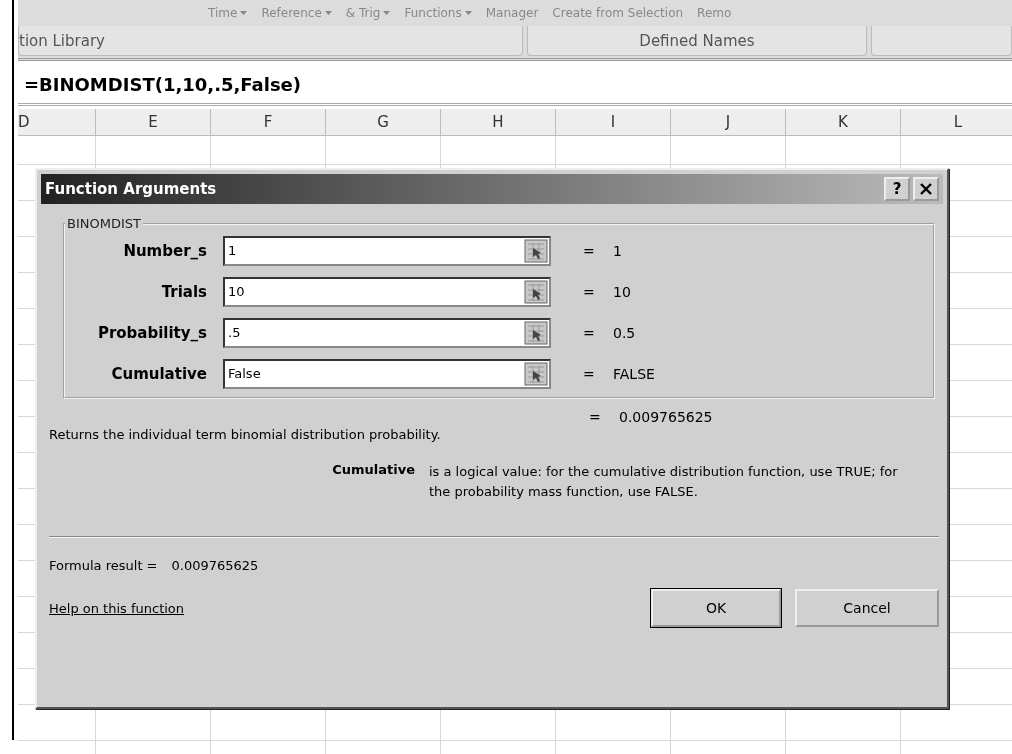 This screenshot has height=754, width=1012. I want to click on column-header: L, so click(956, 122).